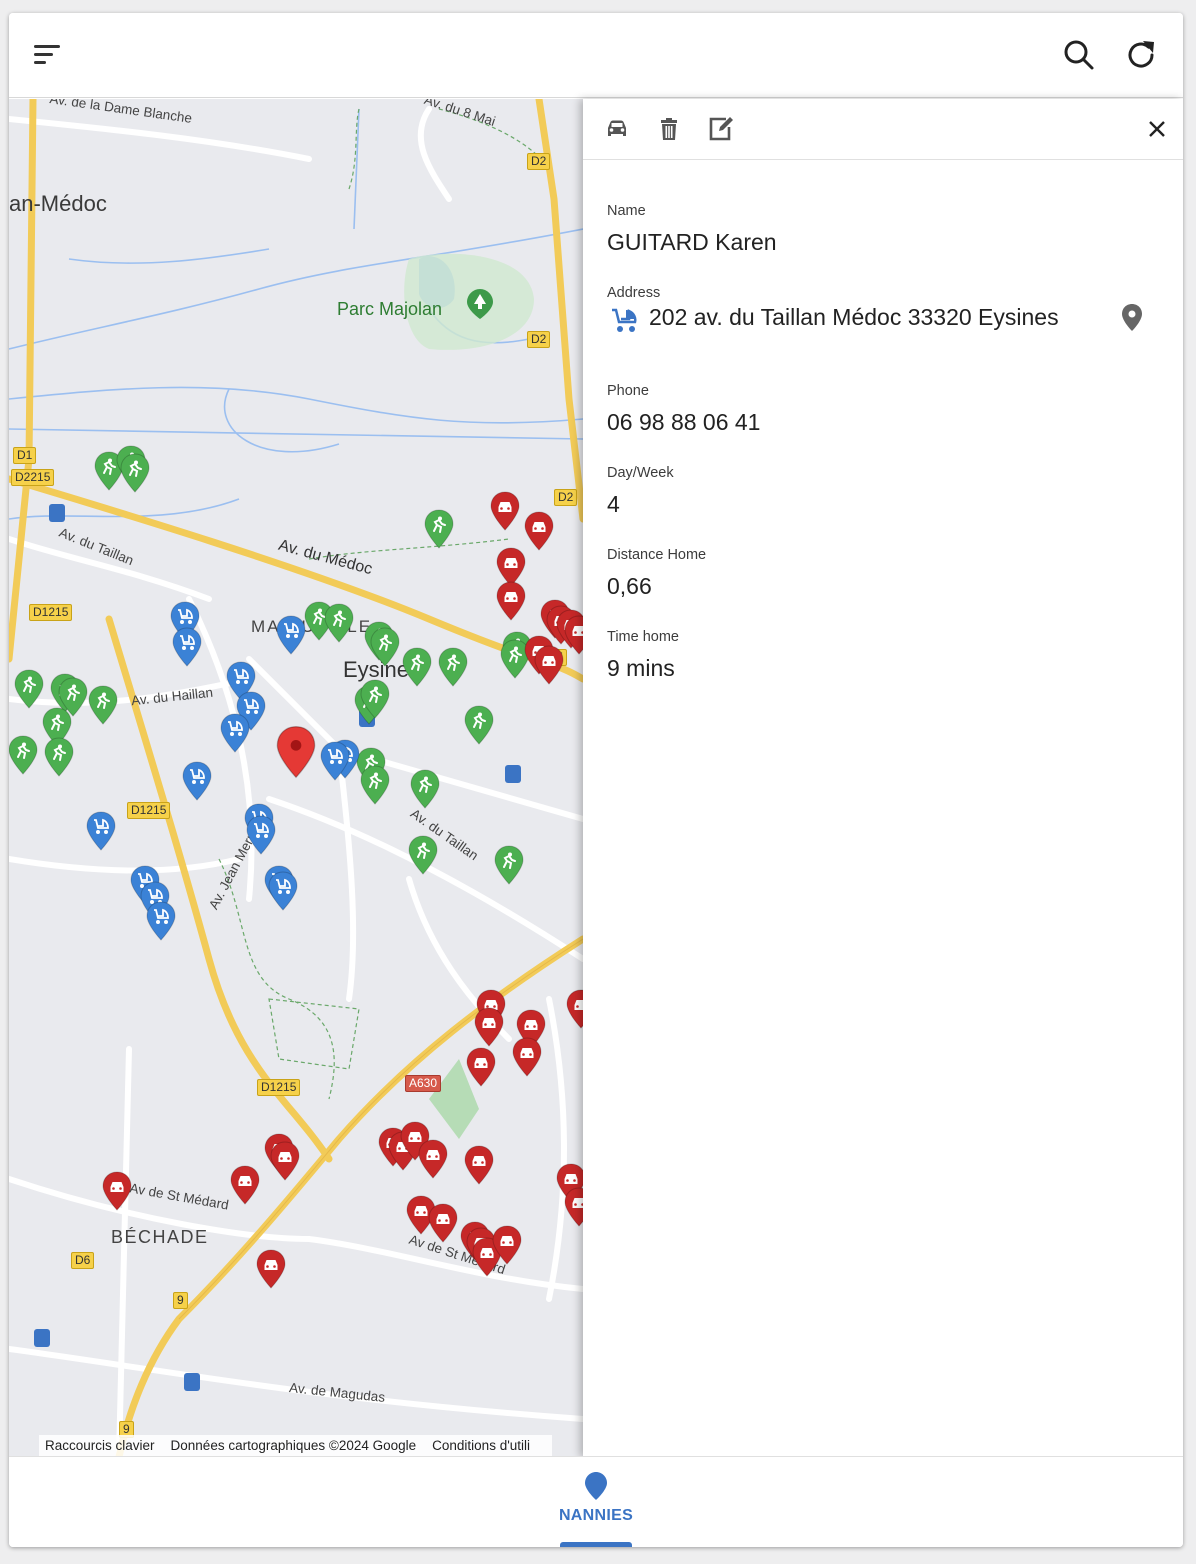  What do you see at coordinates (1157, 129) in the screenshot?
I see `close-icon` at bounding box center [1157, 129].